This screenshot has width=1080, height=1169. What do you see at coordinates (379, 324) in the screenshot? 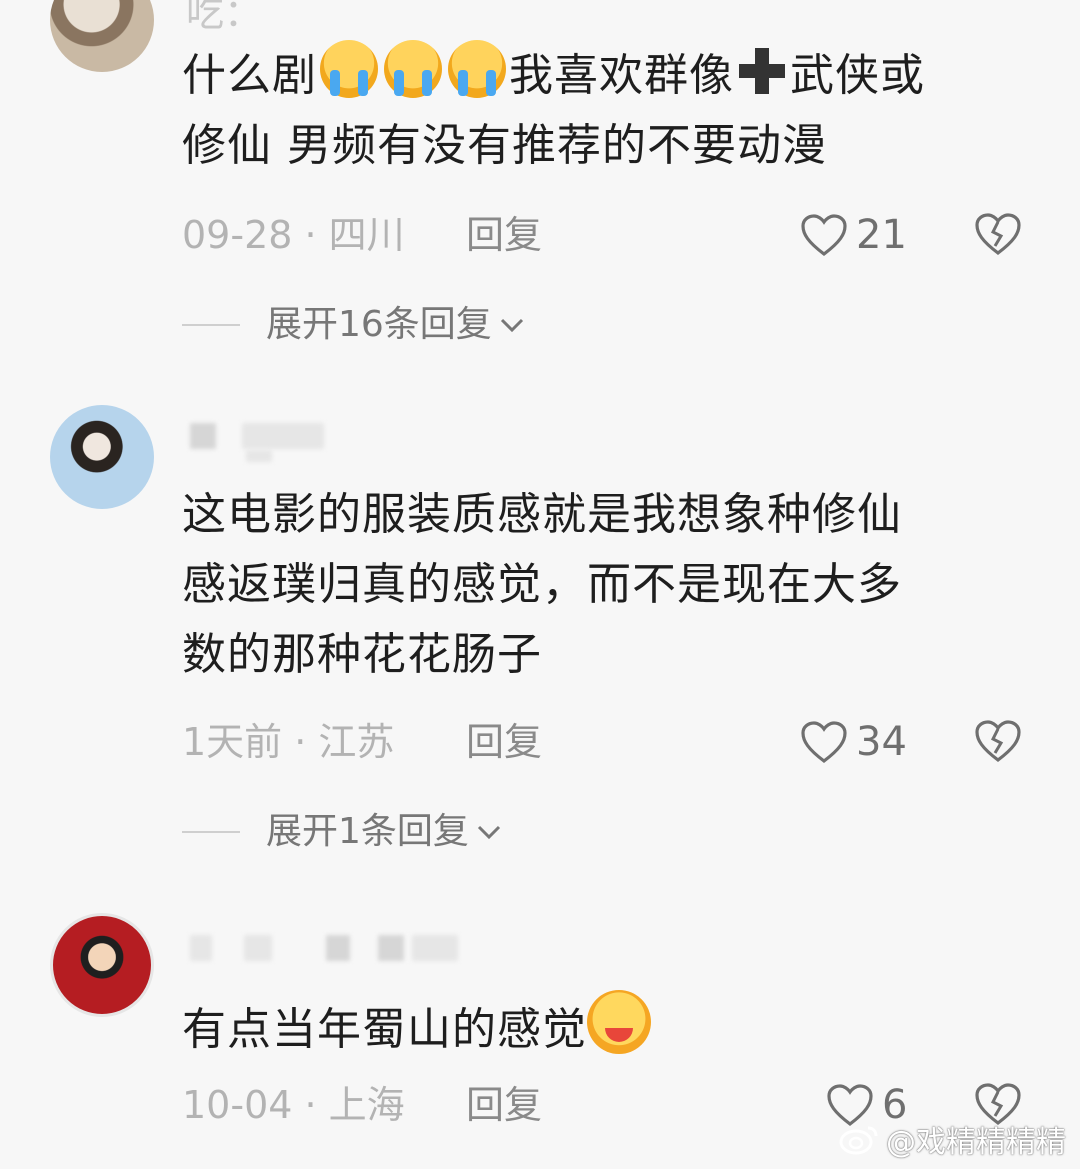
I see `expand-replies-label: 展开16条回复` at bounding box center [379, 324].